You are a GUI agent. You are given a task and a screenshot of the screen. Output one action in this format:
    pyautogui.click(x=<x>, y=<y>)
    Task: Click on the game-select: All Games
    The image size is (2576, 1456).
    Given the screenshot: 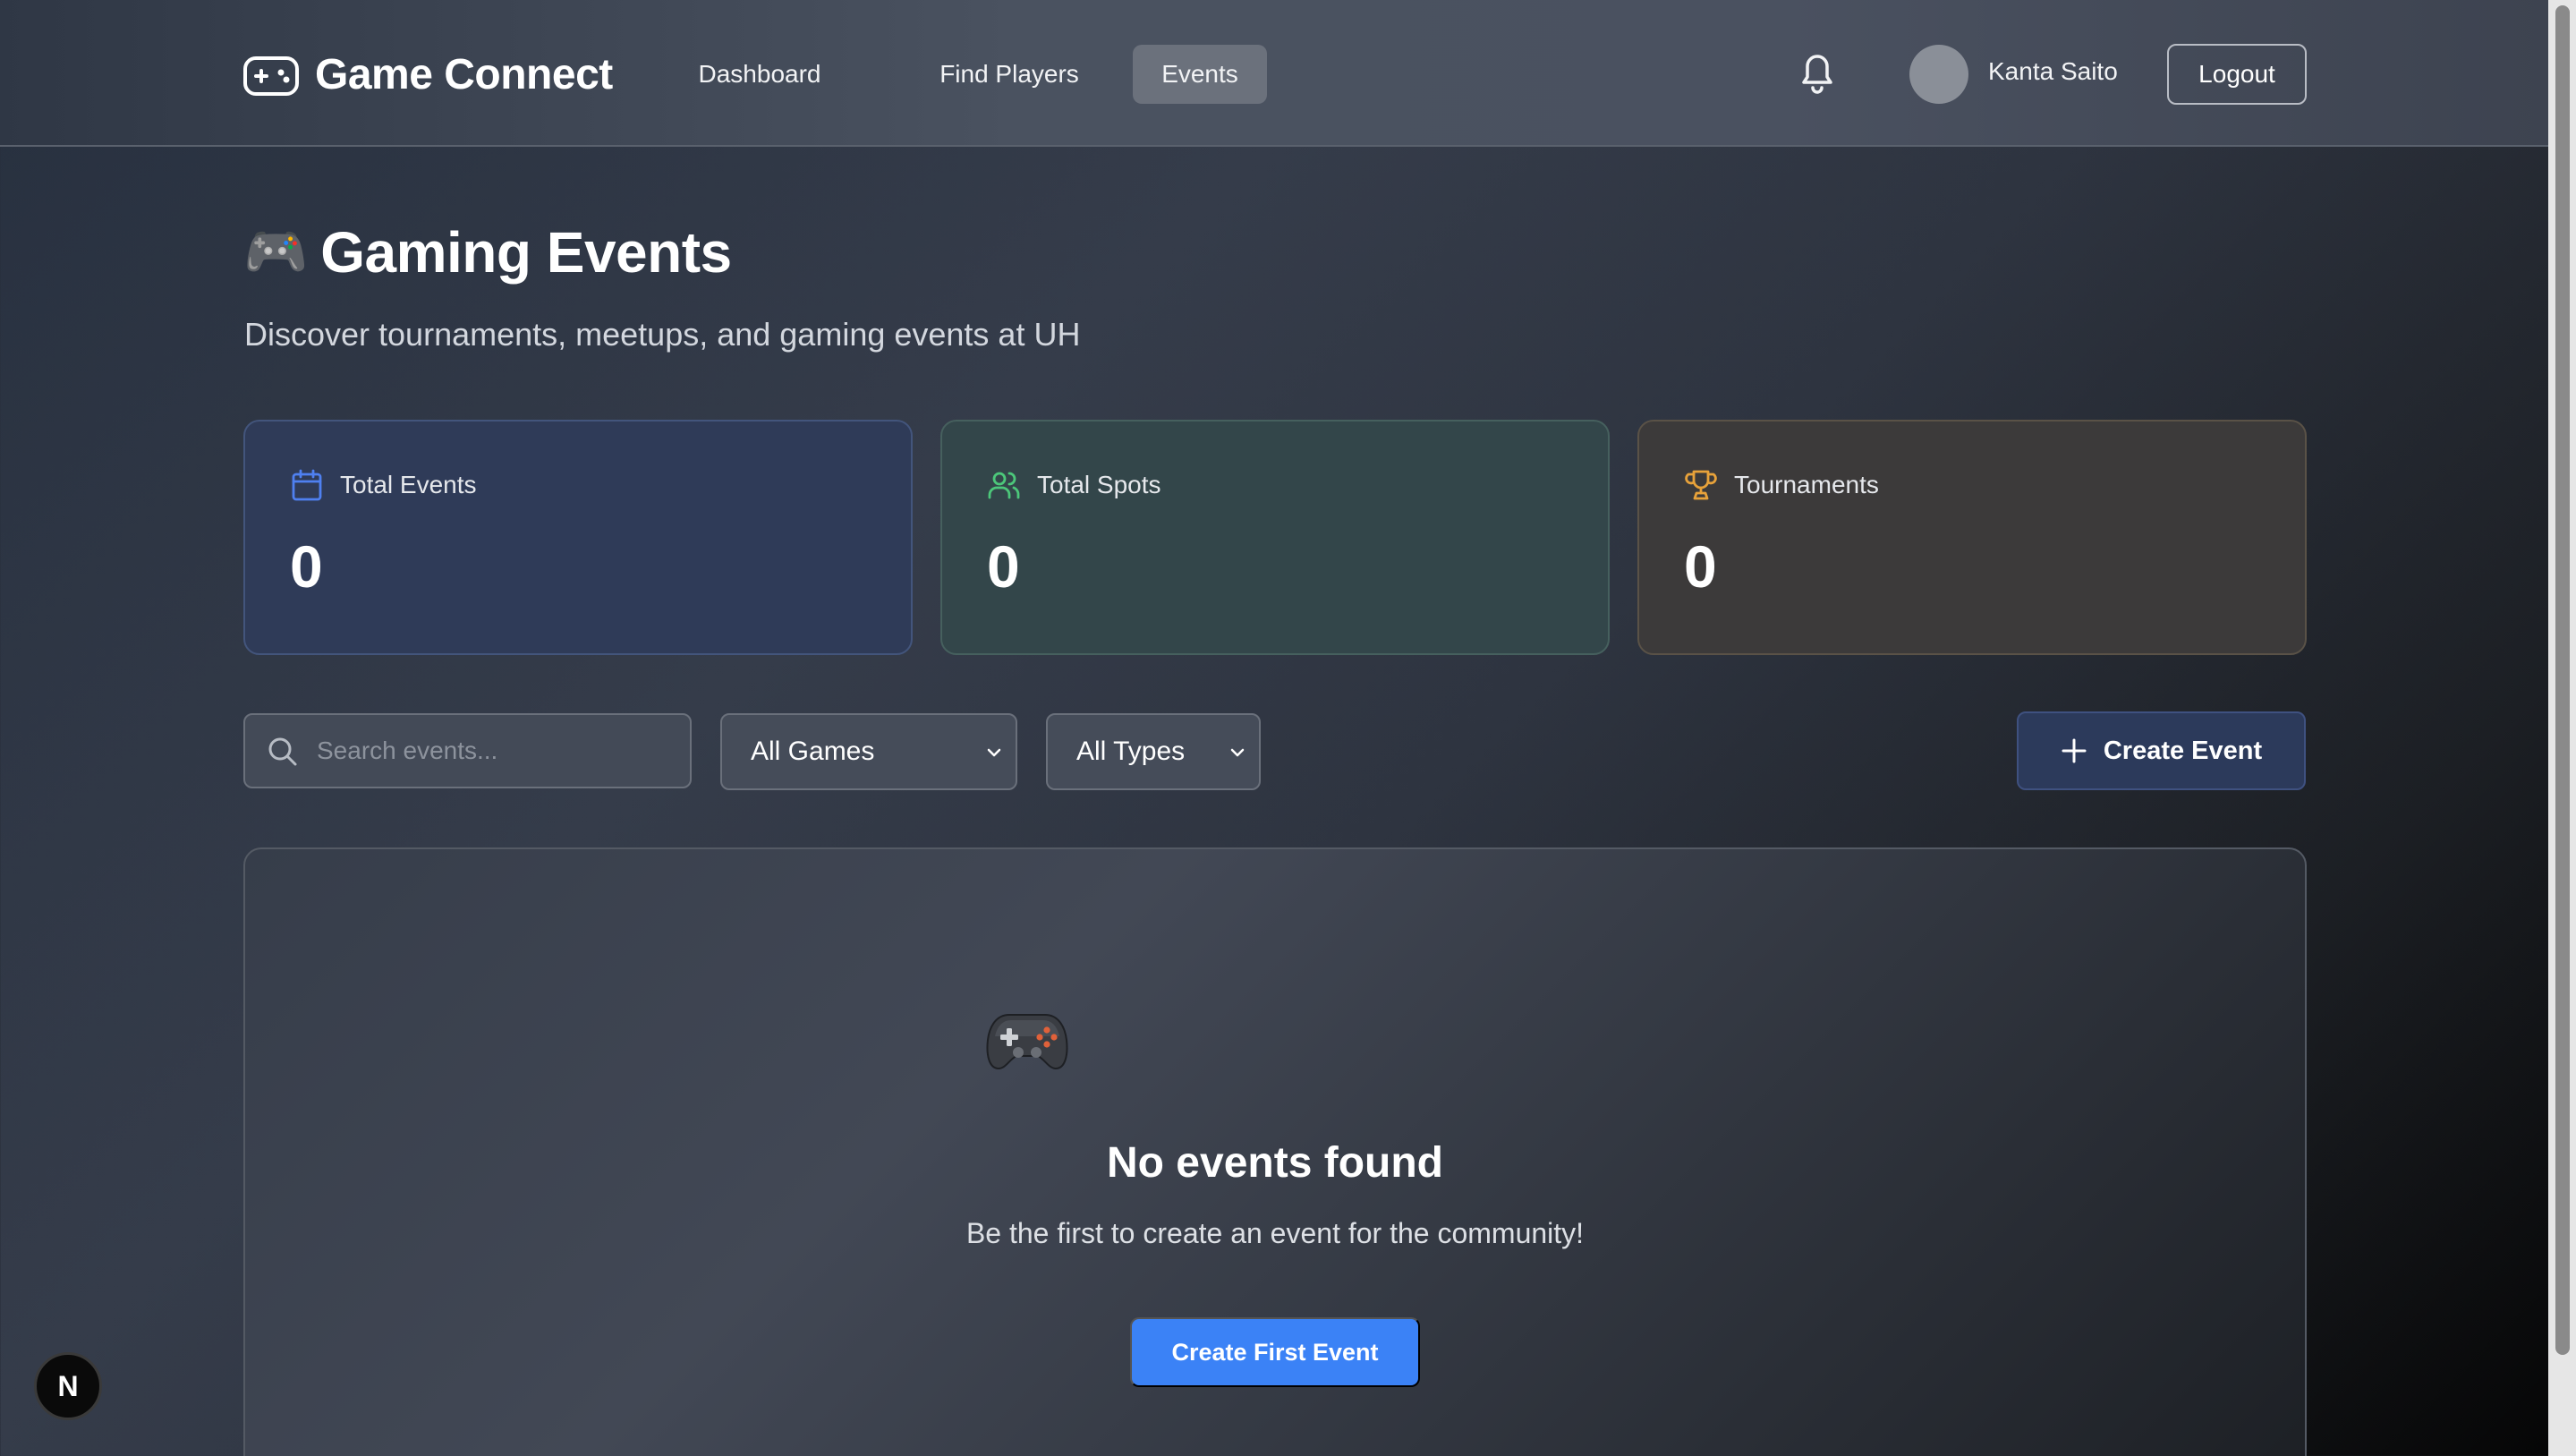 What is the action you would take?
    pyautogui.click(x=868, y=751)
    